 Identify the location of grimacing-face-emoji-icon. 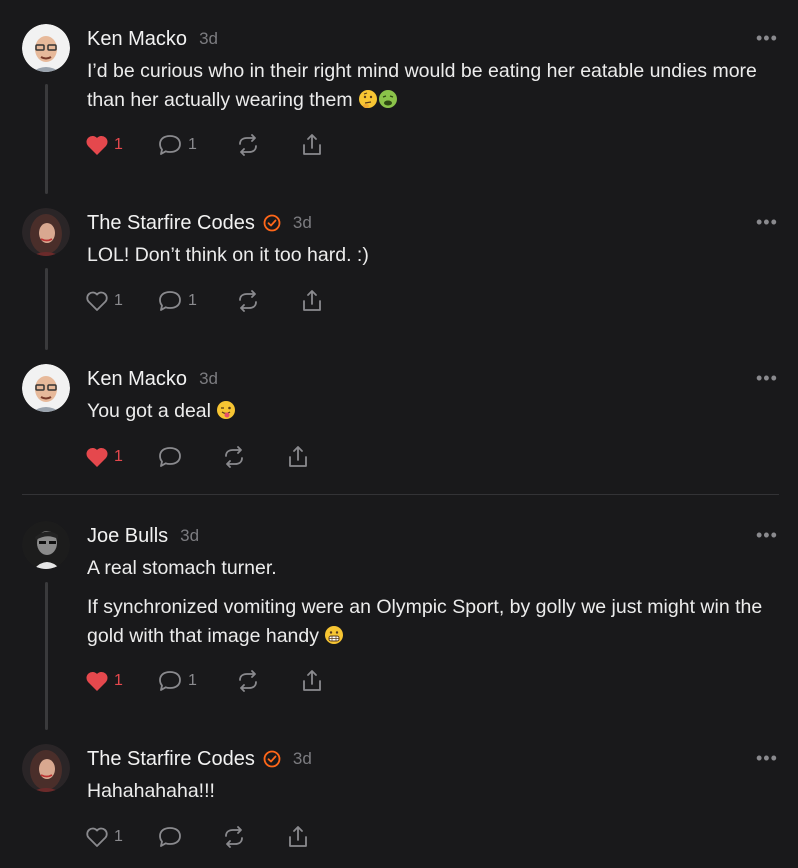
(334, 635).